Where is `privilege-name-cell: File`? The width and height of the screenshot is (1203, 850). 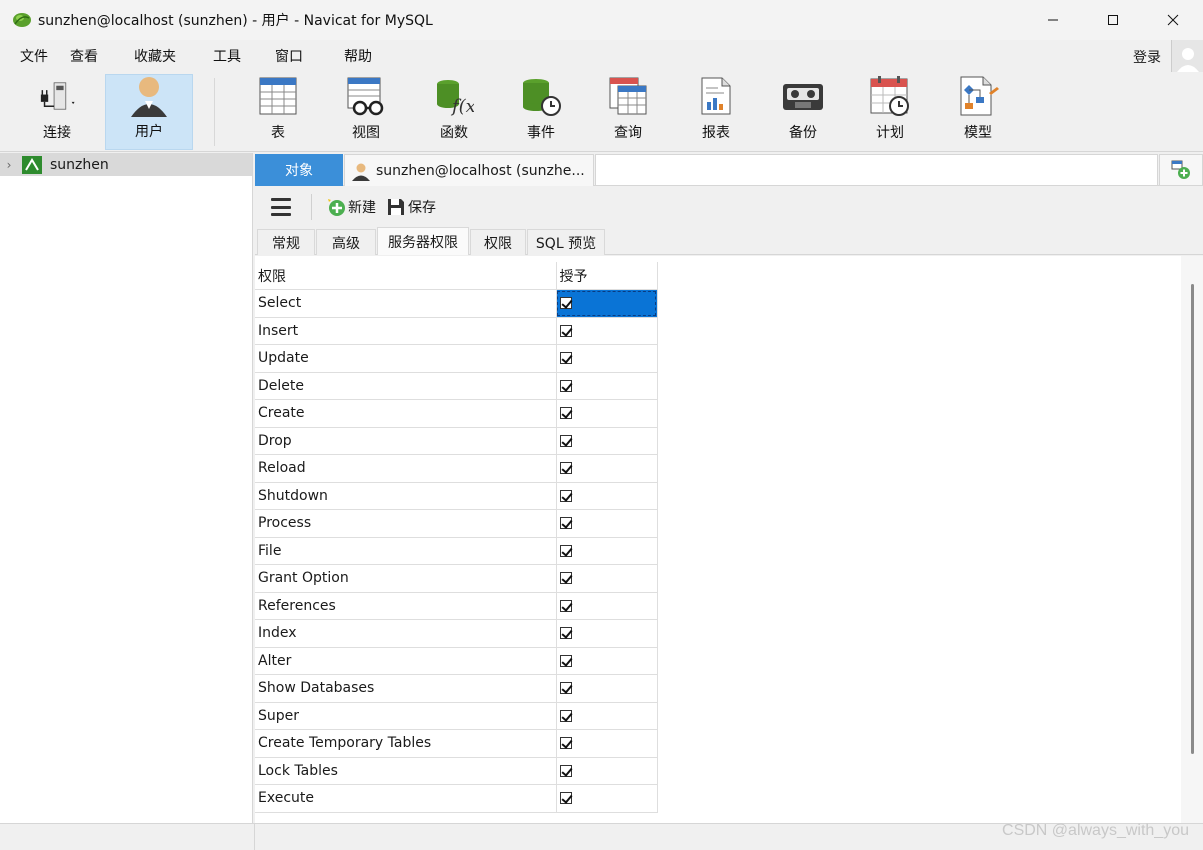
privilege-name-cell: File is located at coordinates (406, 551).